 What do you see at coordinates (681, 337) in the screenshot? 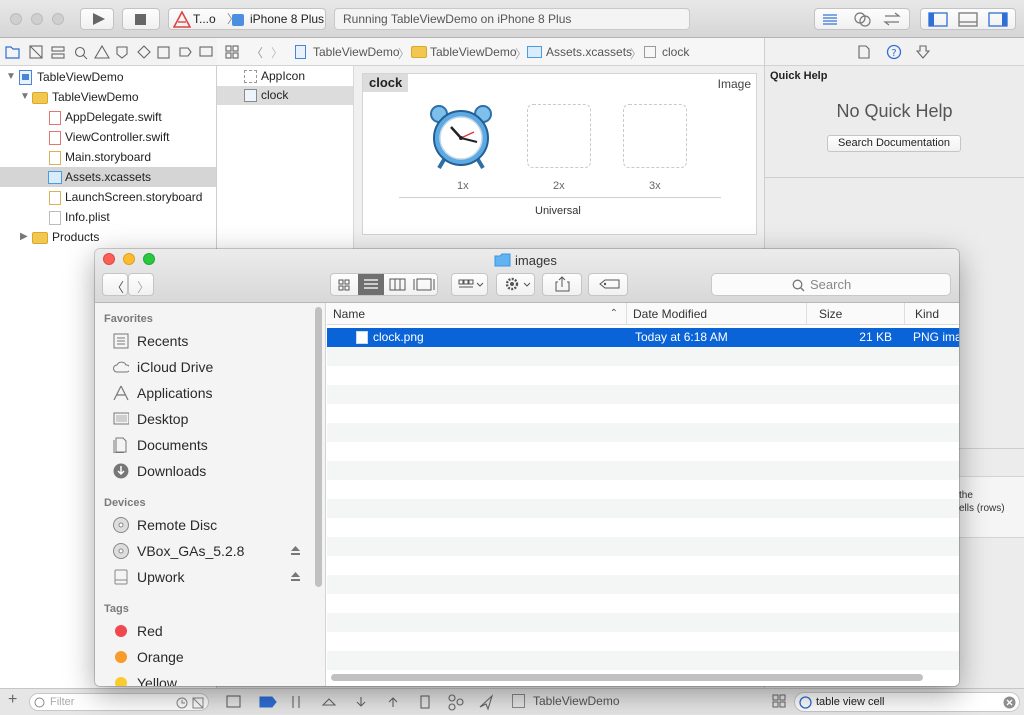
I see `file-date: Today at 6:18 AM` at bounding box center [681, 337].